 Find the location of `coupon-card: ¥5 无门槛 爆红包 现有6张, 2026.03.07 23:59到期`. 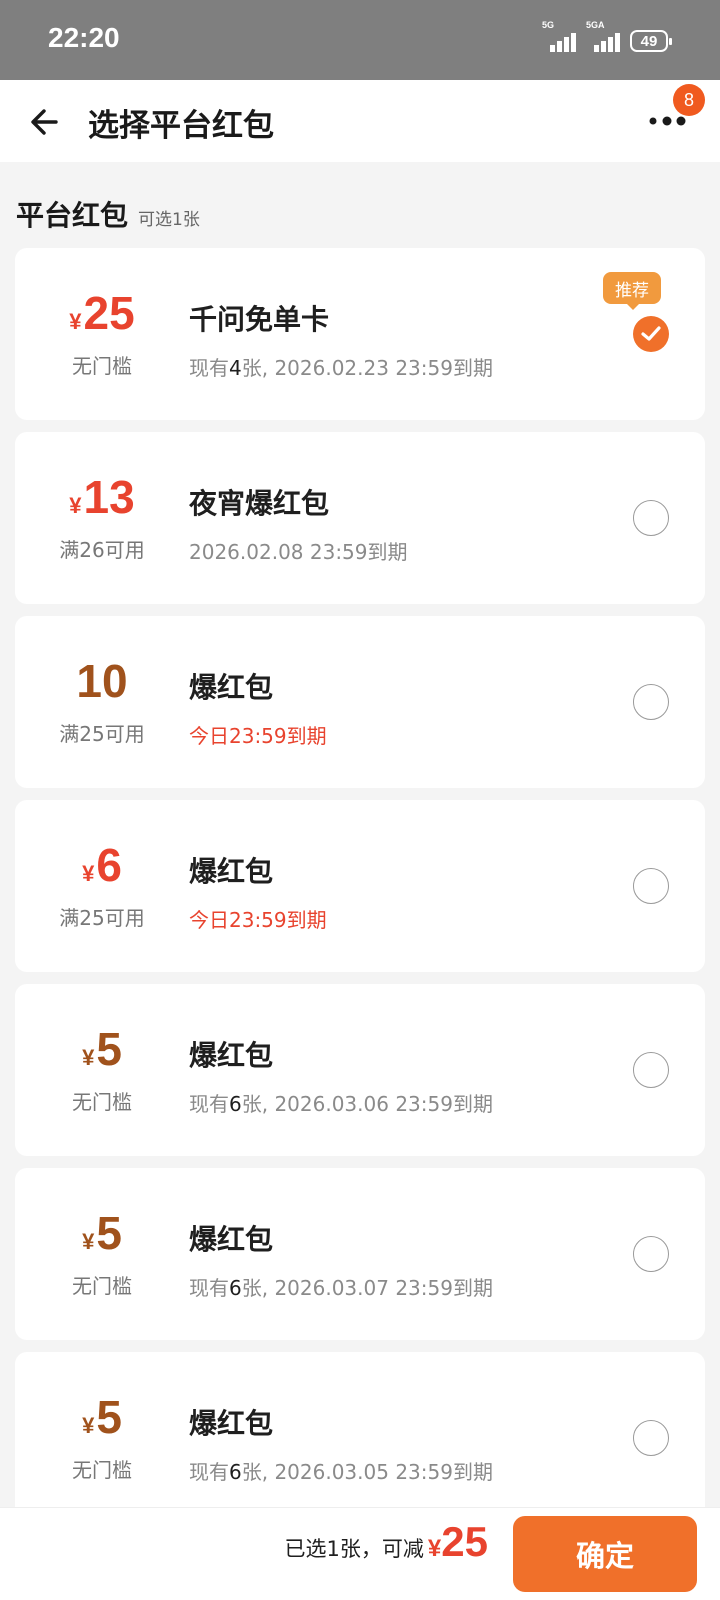

coupon-card: ¥5 无门槛 爆红包 现有6张, 2026.03.07 23:59到期 is located at coordinates (360, 1254).